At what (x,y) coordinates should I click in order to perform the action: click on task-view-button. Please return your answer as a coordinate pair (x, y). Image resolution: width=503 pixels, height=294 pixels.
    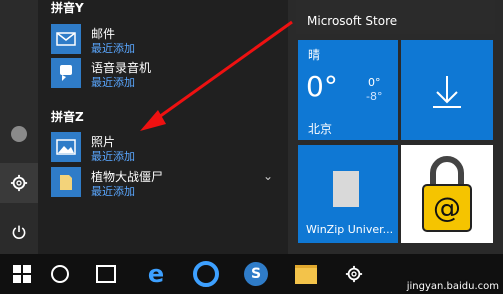
    Looking at the image, I should click on (106, 274).